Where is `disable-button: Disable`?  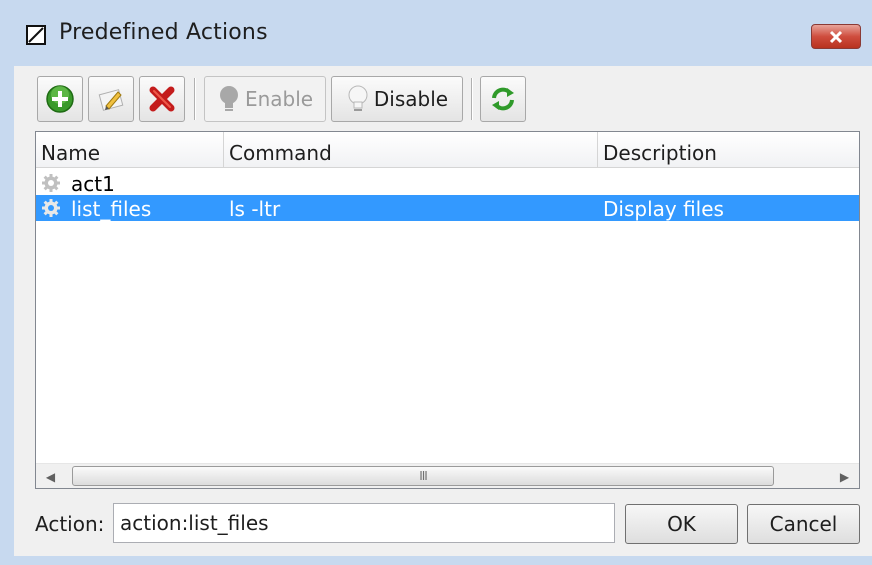 disable-button: Disable is located at coordinates (397, 99).